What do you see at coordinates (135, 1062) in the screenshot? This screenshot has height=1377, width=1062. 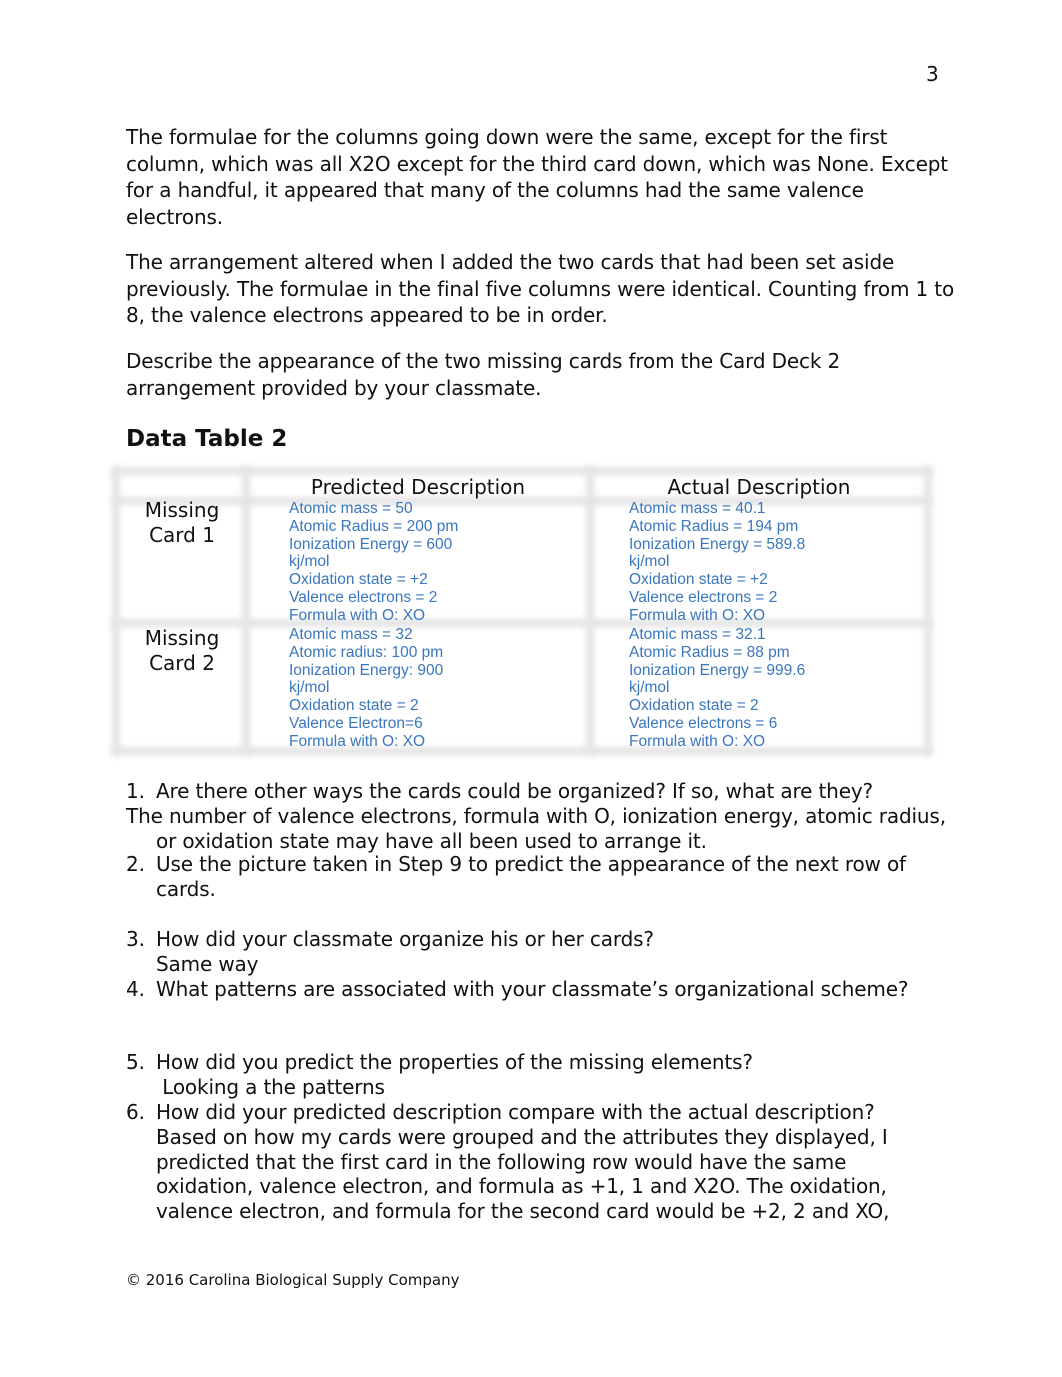 I see `question-number: 5.` at bounding box center [135, 1062].